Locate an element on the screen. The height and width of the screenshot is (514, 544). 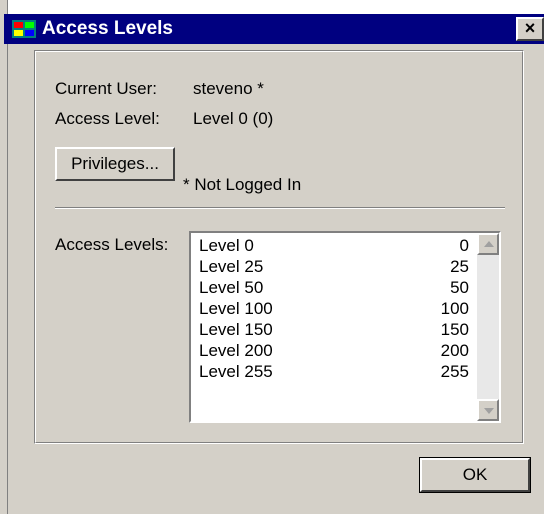
access-level-name: Level 200 is located at coordinates (236, 350).